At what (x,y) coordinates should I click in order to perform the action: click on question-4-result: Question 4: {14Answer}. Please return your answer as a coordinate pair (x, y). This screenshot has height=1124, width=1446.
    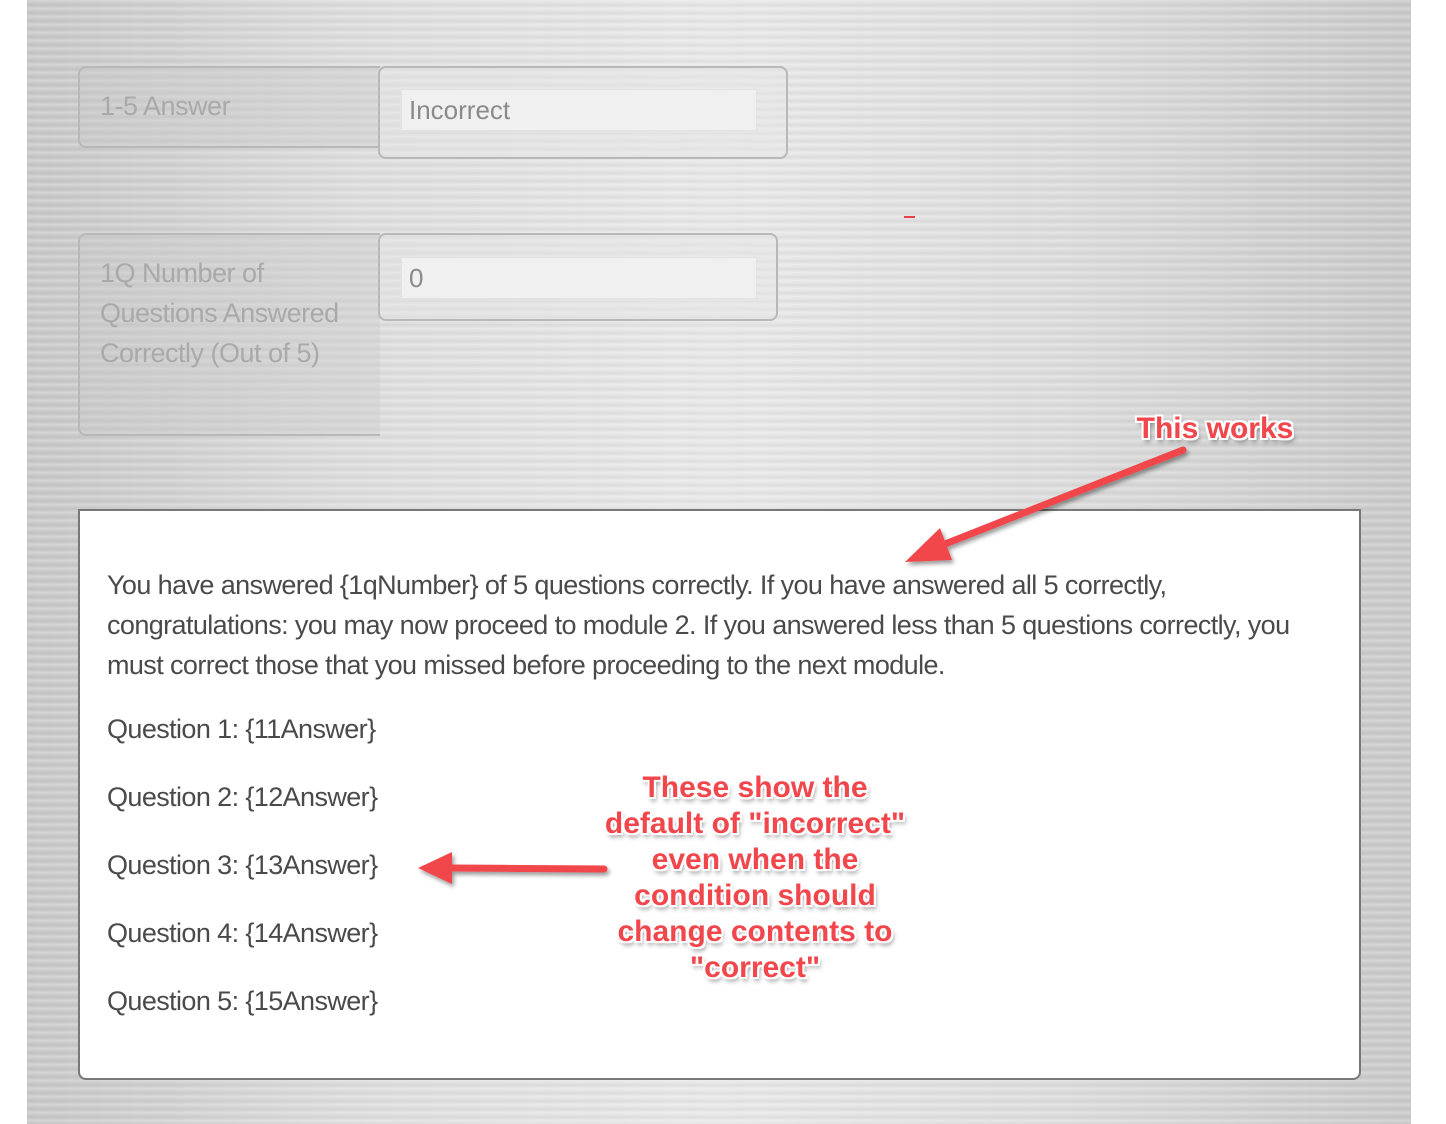
    Looking at the image, I should click on (242, 933).